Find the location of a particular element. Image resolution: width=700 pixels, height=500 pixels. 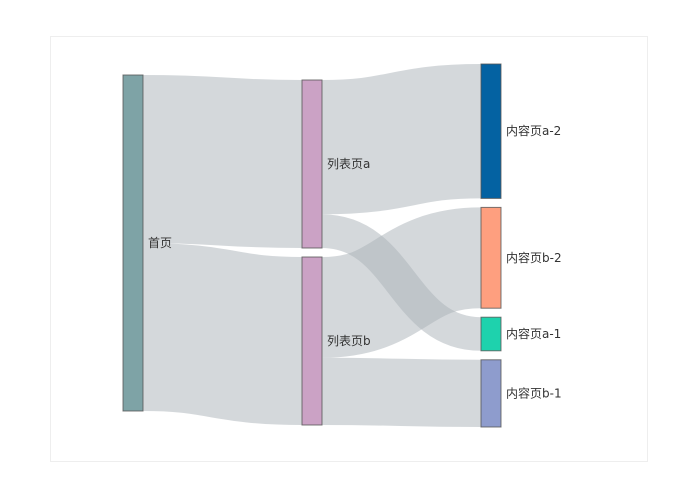

node-label: 列表页b is located at coordinates (349, 341).